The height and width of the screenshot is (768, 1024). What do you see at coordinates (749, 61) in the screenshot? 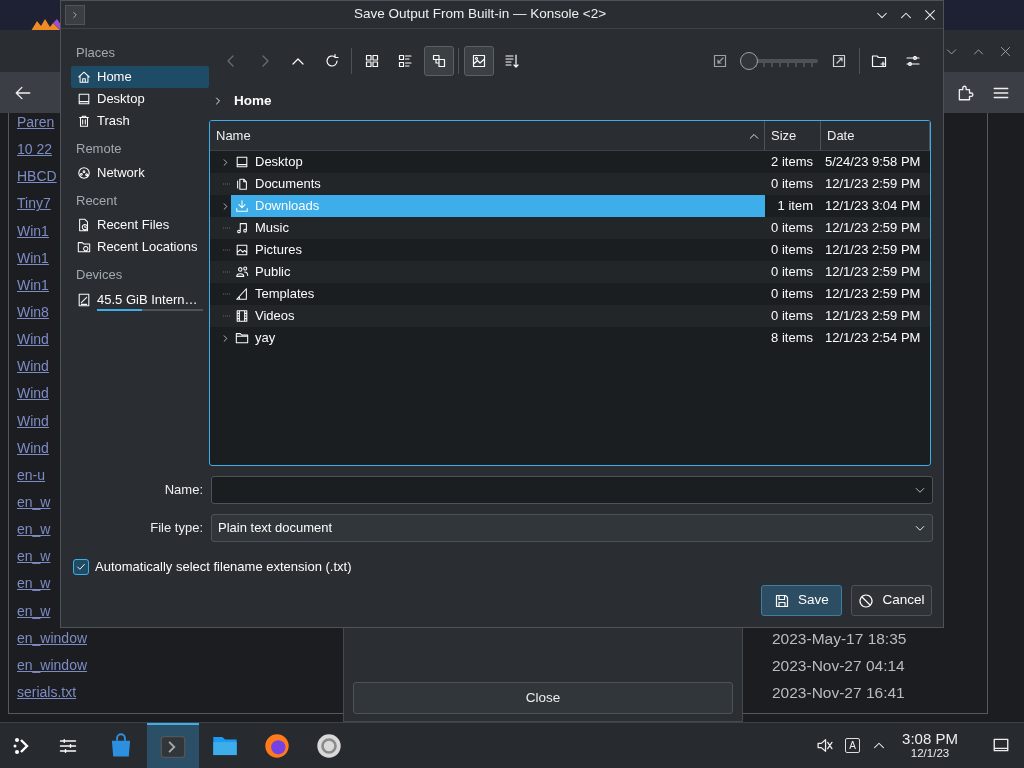
I see `slider-thumb` at bounding box center [749, 61].